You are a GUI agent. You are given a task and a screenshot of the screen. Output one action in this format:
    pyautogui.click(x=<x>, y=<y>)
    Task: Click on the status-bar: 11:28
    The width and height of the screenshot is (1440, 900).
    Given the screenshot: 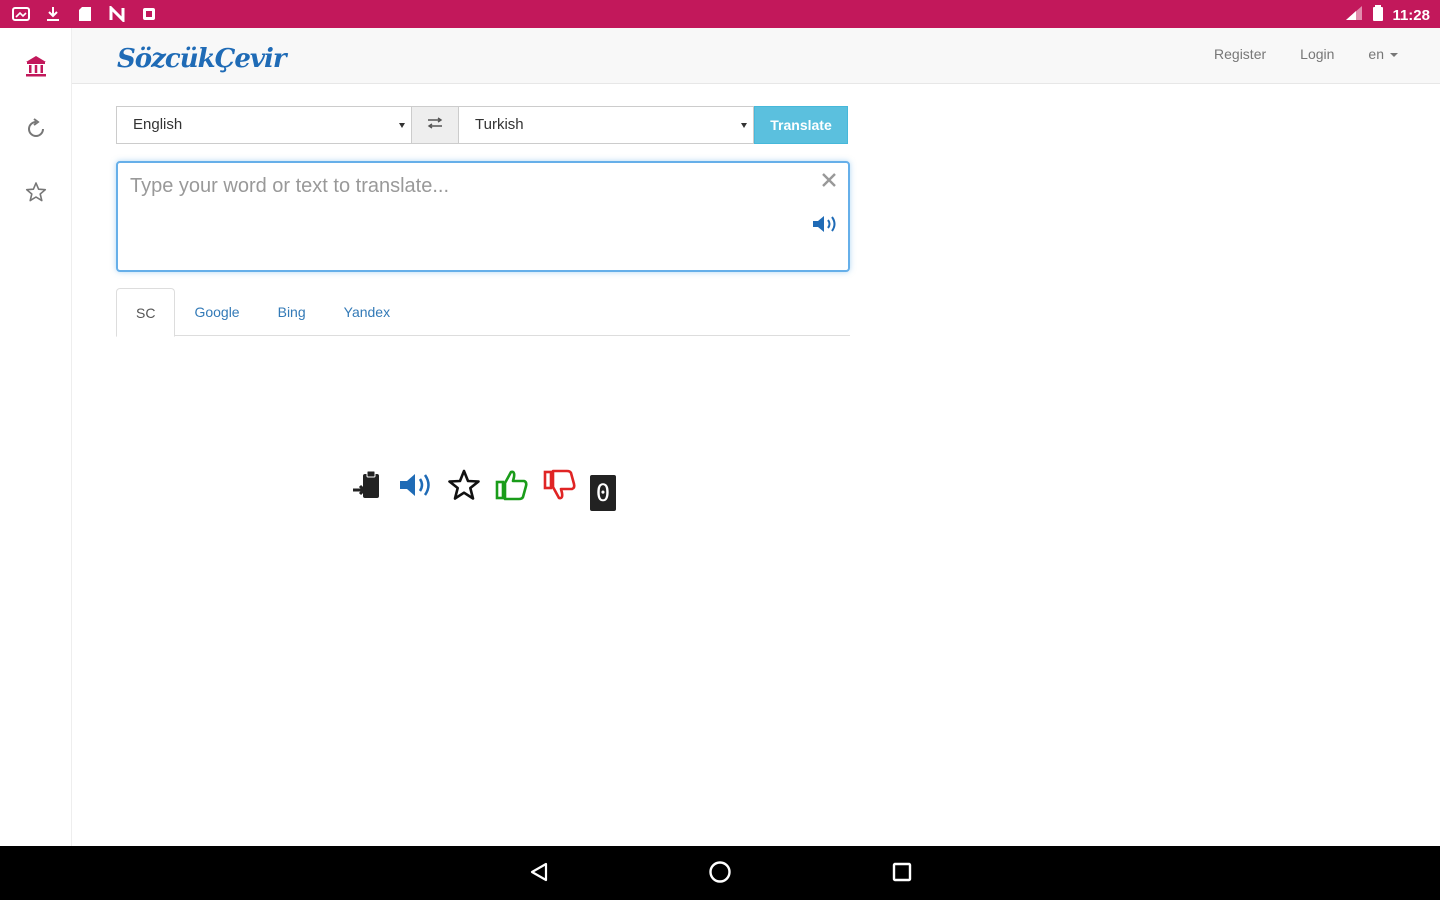 What is the action you would take?
    pyautogui.click(x=720, y=14)
    